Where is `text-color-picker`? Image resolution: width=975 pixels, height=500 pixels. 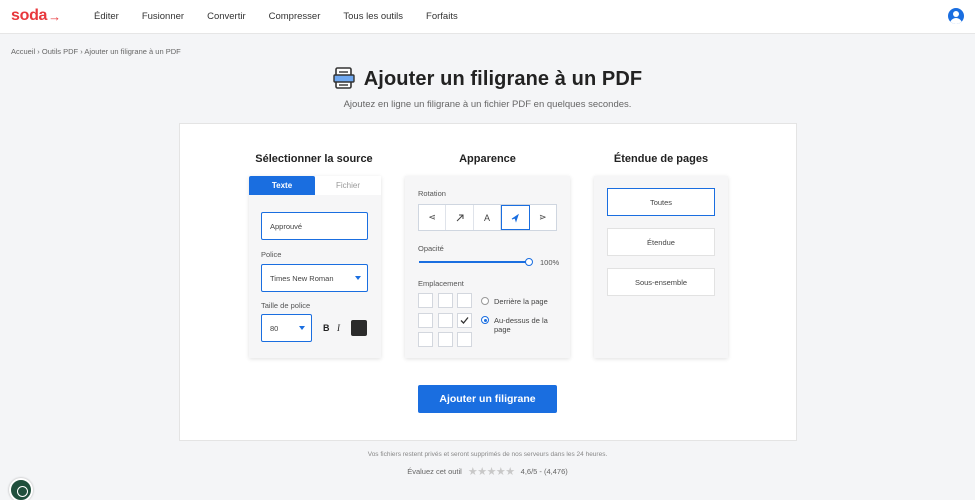 text-color-picker is located at coordinates (359, 328).